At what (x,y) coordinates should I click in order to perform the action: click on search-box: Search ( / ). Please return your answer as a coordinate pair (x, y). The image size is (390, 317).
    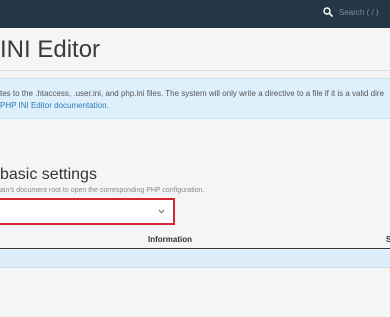
    Looking at the image, I should click on (351, 12).